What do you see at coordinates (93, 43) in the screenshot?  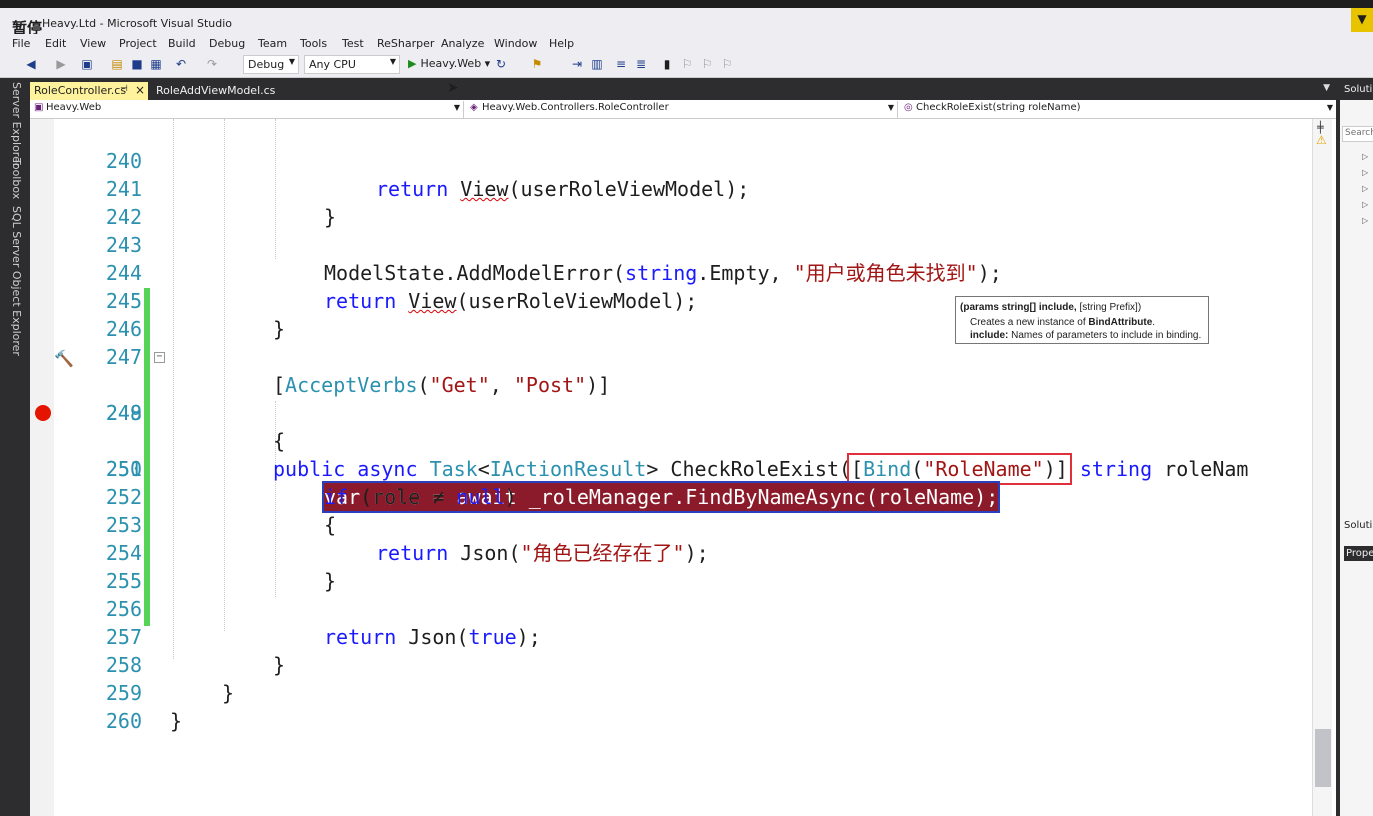 I see `menu-view: View` at bounding box center [93, 43].